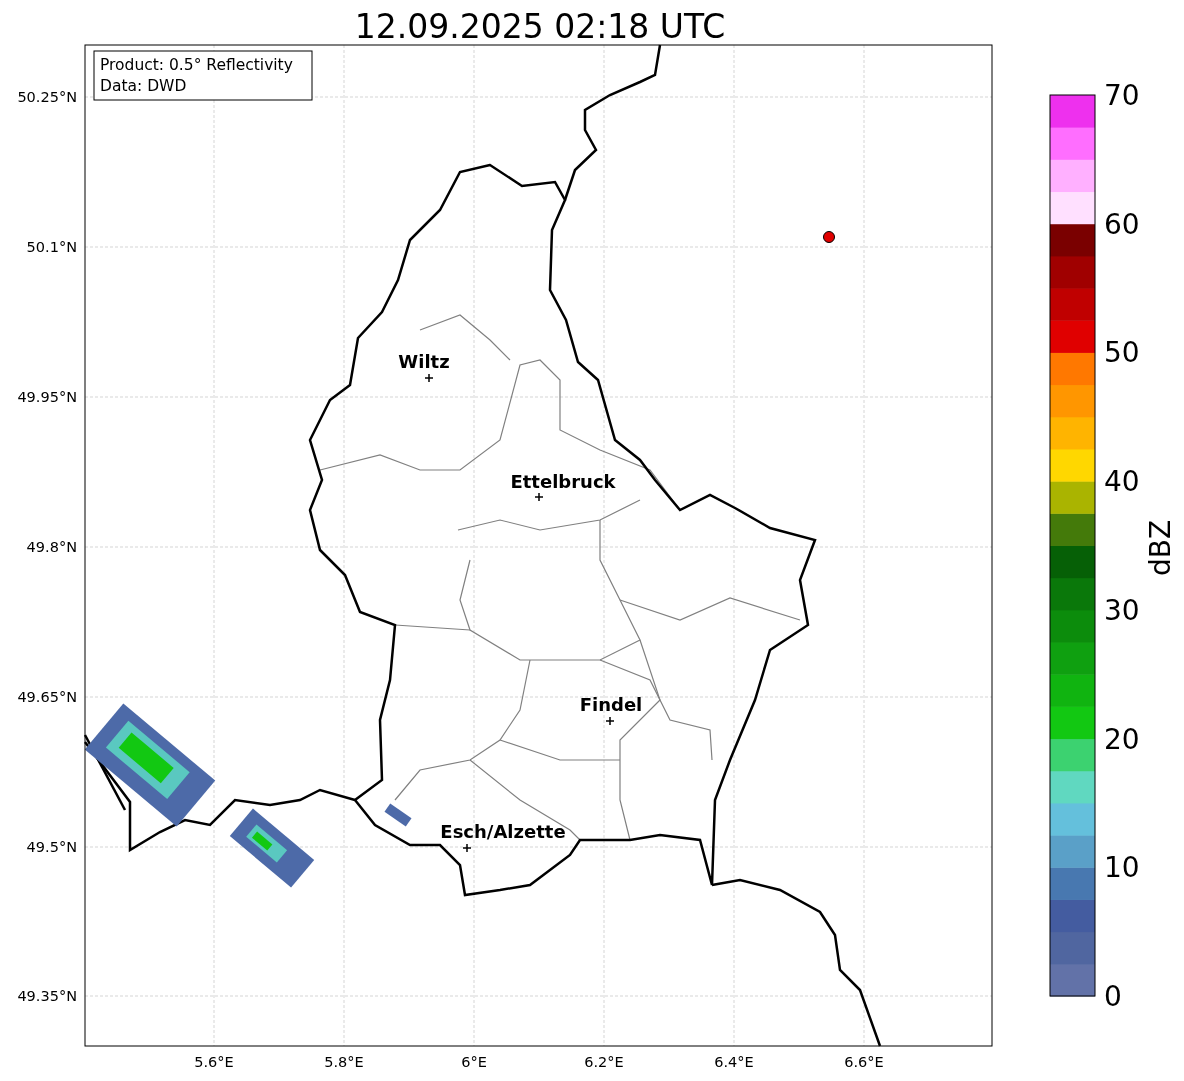 Image resolution: width=1184 pixels, height=1081 pixels. Describe the element at coordinates (1122, 353) in the screenshot. I see `colorbar-tick-label: 50` at that location.